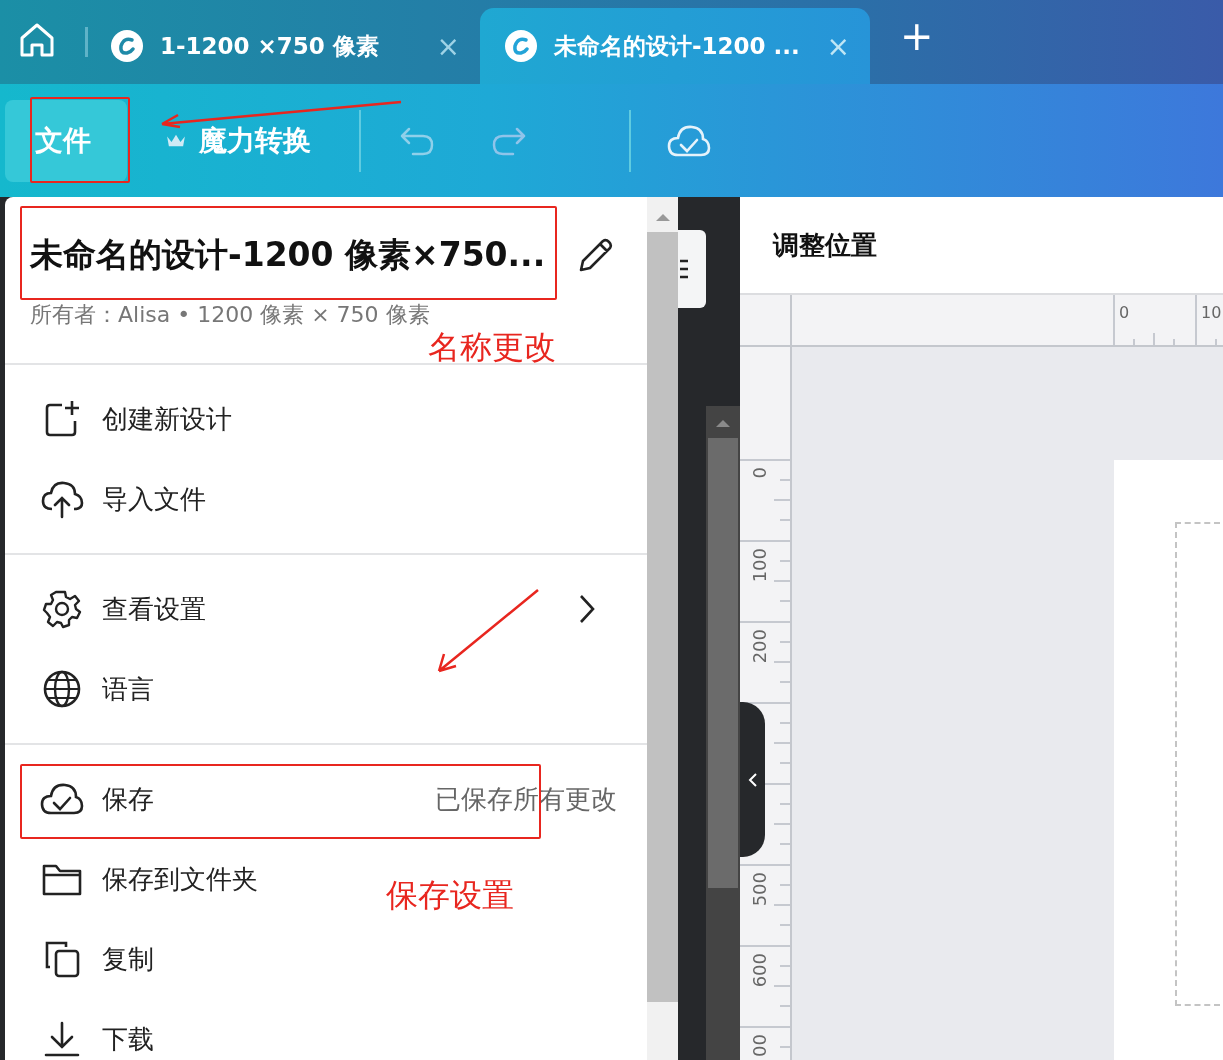  What do you see at coordinates (760, 1045) in the screenshot?
I see `ruler-label: 00` at bounding box center [760, 1045].